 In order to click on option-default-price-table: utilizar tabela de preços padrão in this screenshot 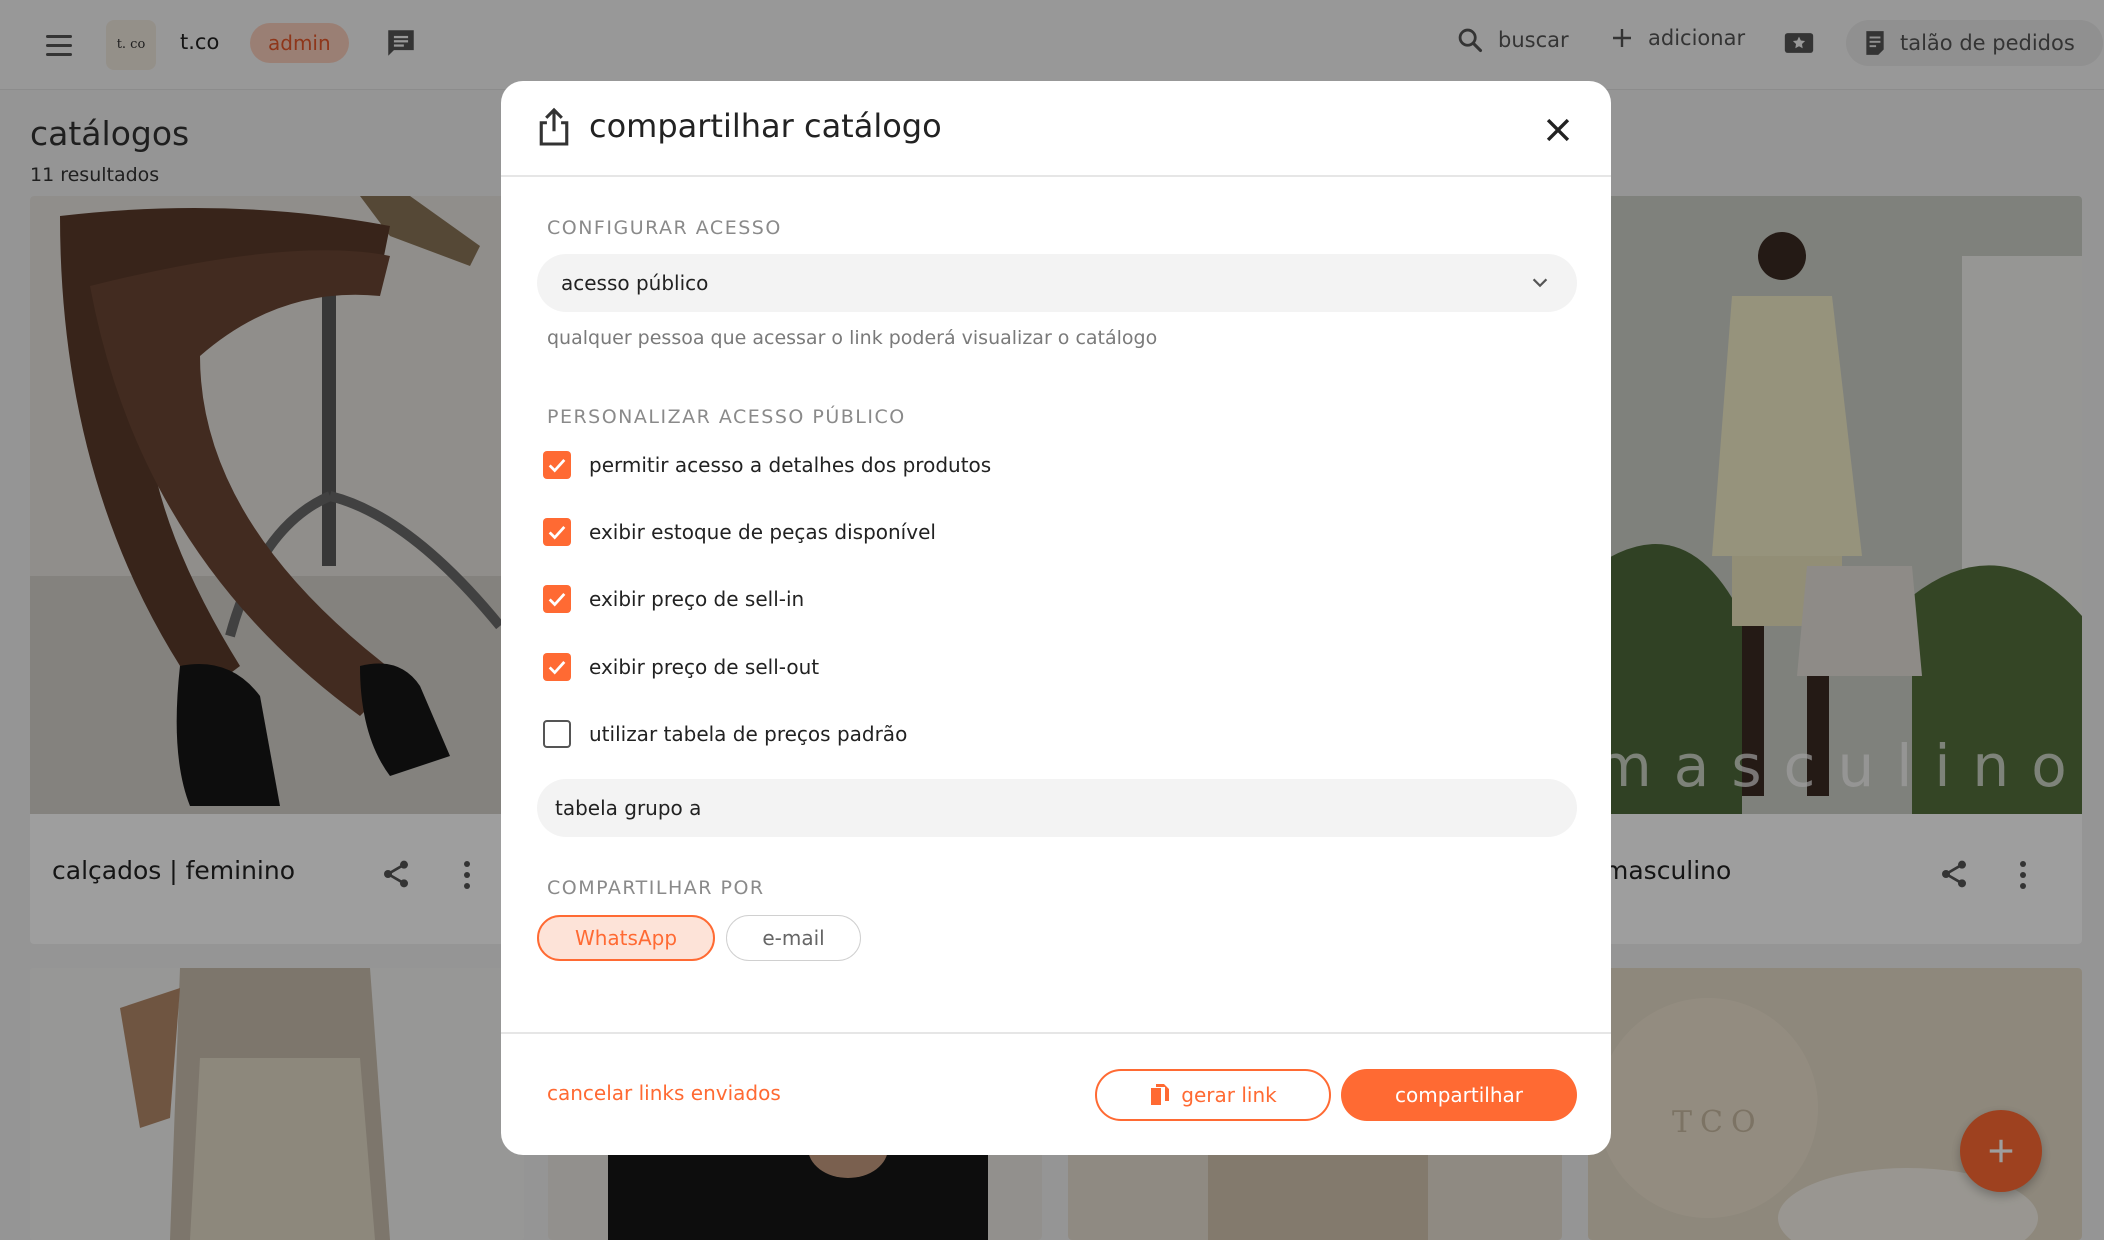, I will do `click(725, 734)`.